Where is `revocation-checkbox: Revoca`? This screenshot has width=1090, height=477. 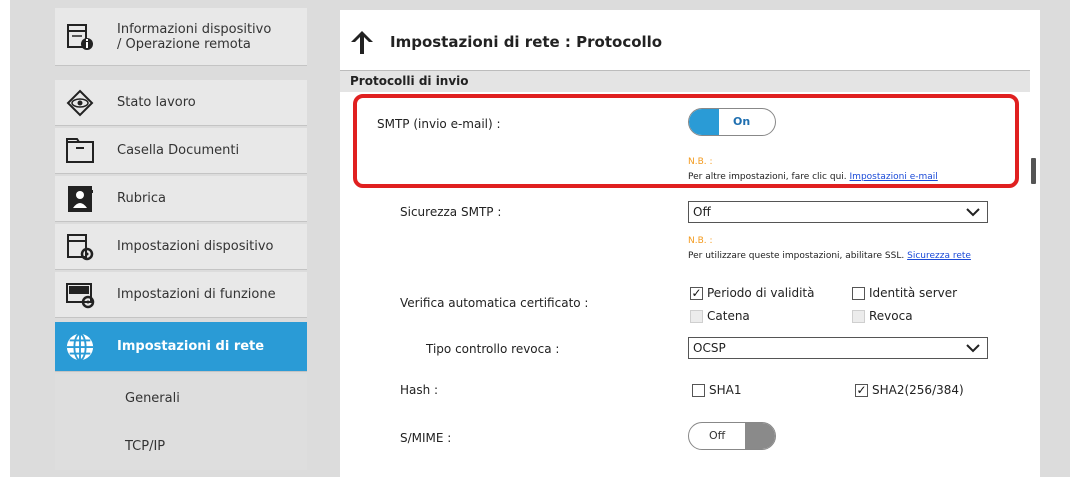
revocation-checkbox: Revoca is located at coordinates (882, 316).